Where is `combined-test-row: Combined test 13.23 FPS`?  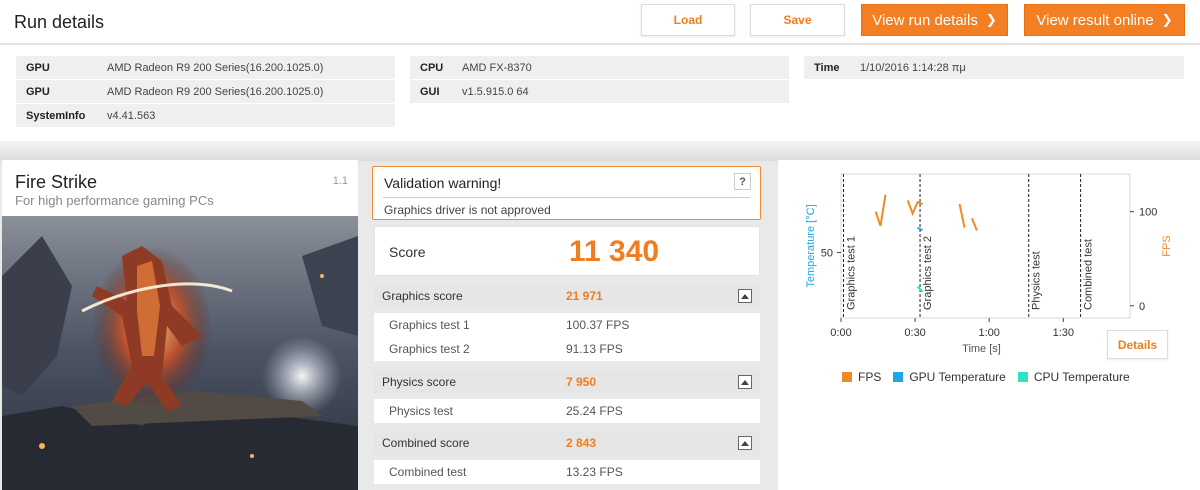 combined-test-row: Combined test 13.23 FPS is located at coordinates (567, 472).